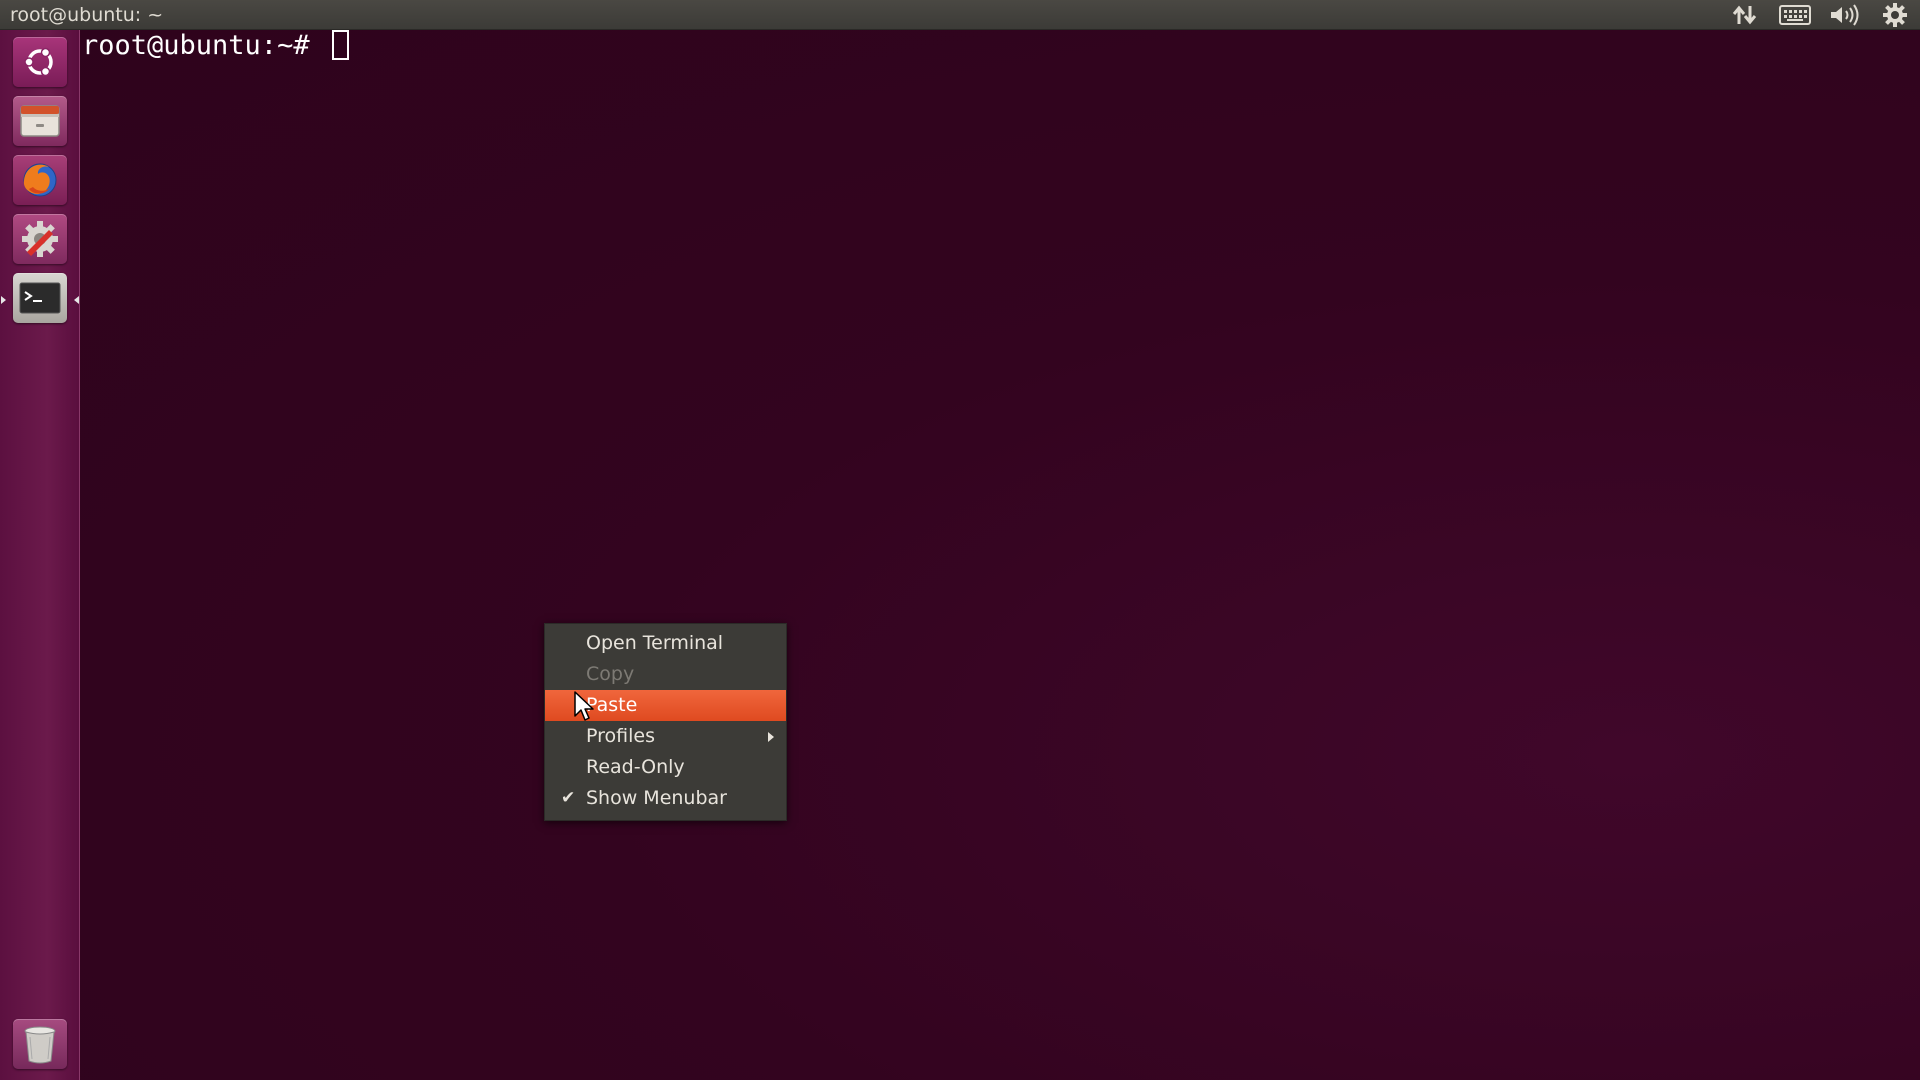 The width and height of the screenshot is (1920, 1080). I want to click on menu-item-copy: Copy, so click(665, 674).